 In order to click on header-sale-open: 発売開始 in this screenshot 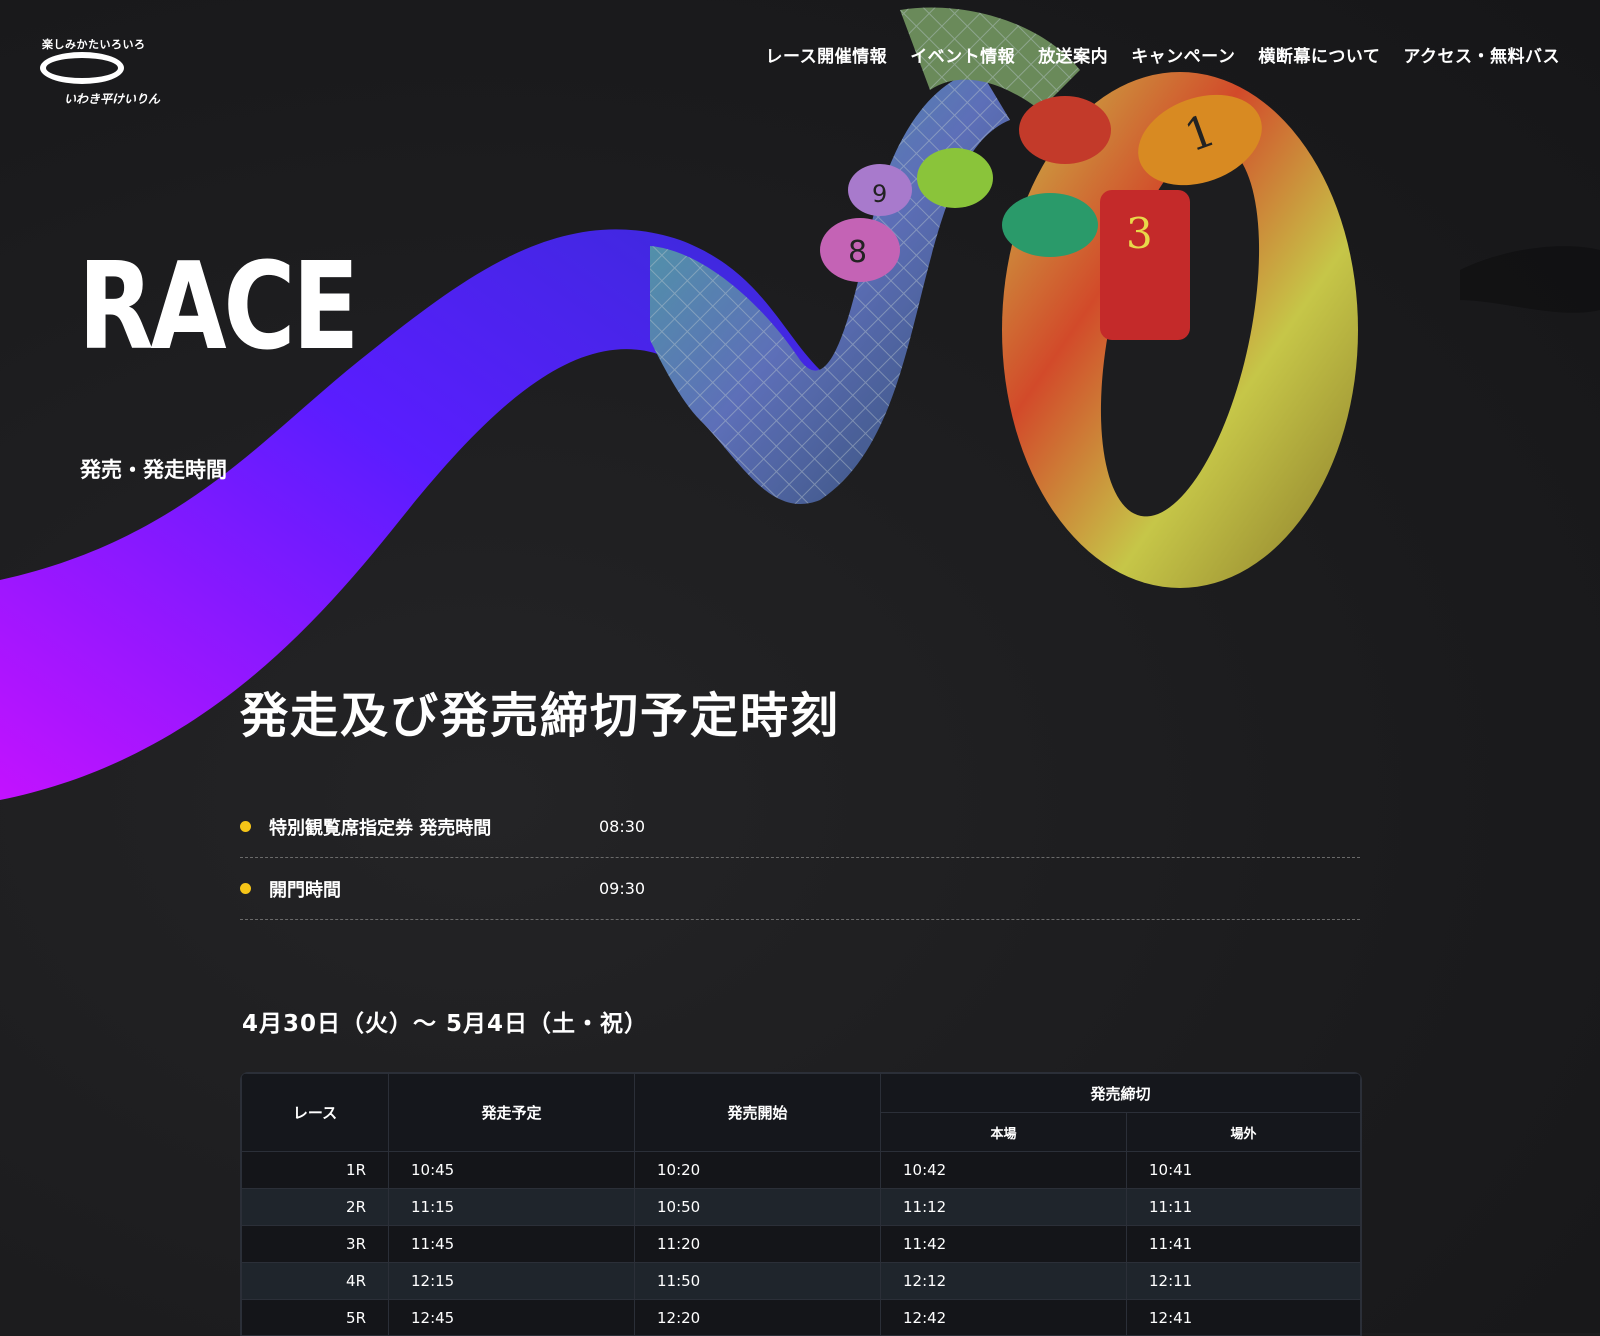, I will do `click(758, 1113)`.